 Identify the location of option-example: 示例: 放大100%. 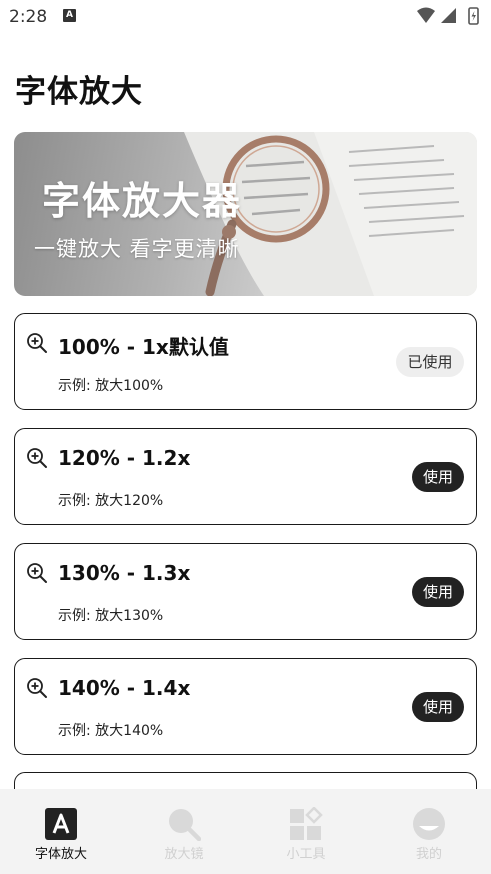
(111, 386).